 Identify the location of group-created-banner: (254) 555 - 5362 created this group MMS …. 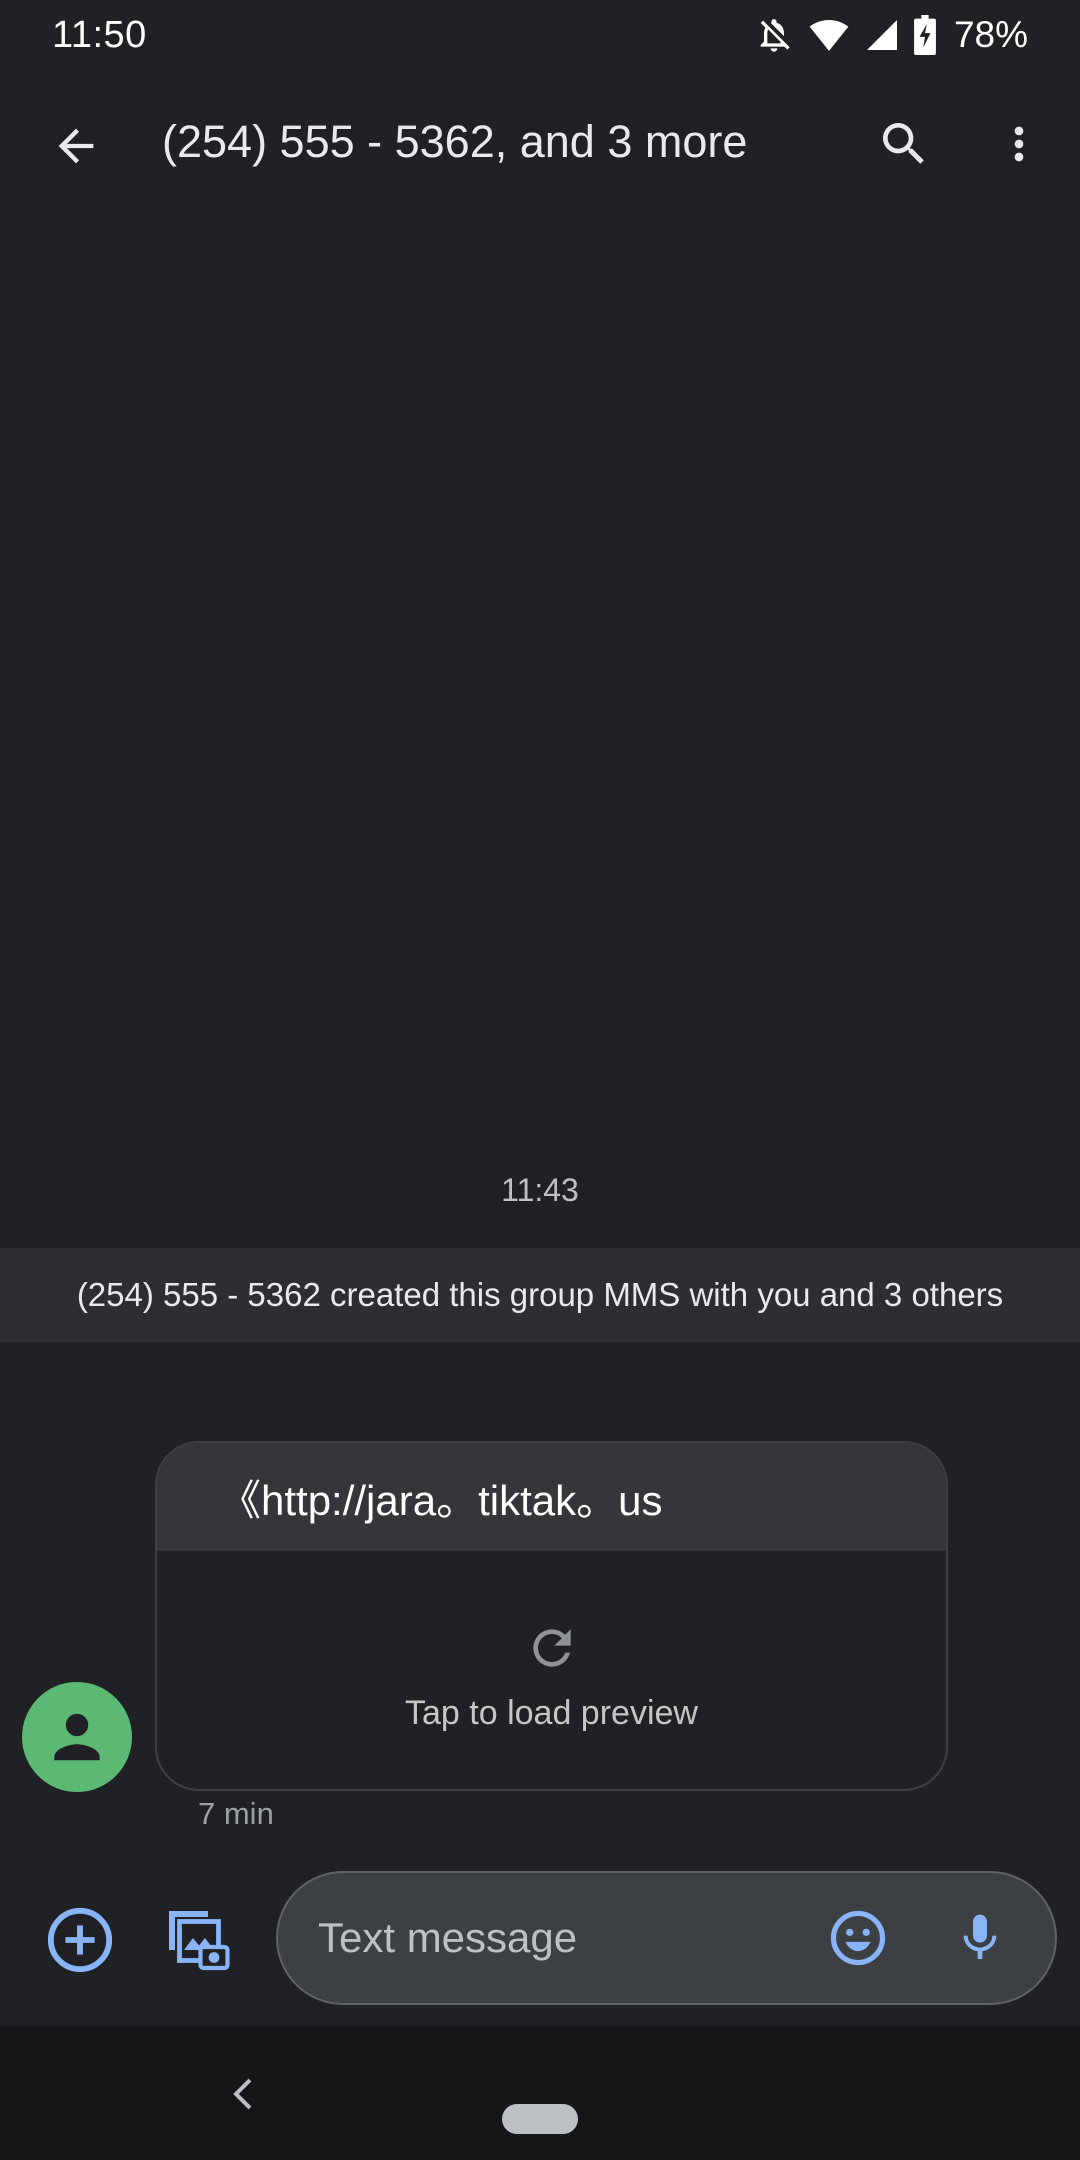
(540, 1295).